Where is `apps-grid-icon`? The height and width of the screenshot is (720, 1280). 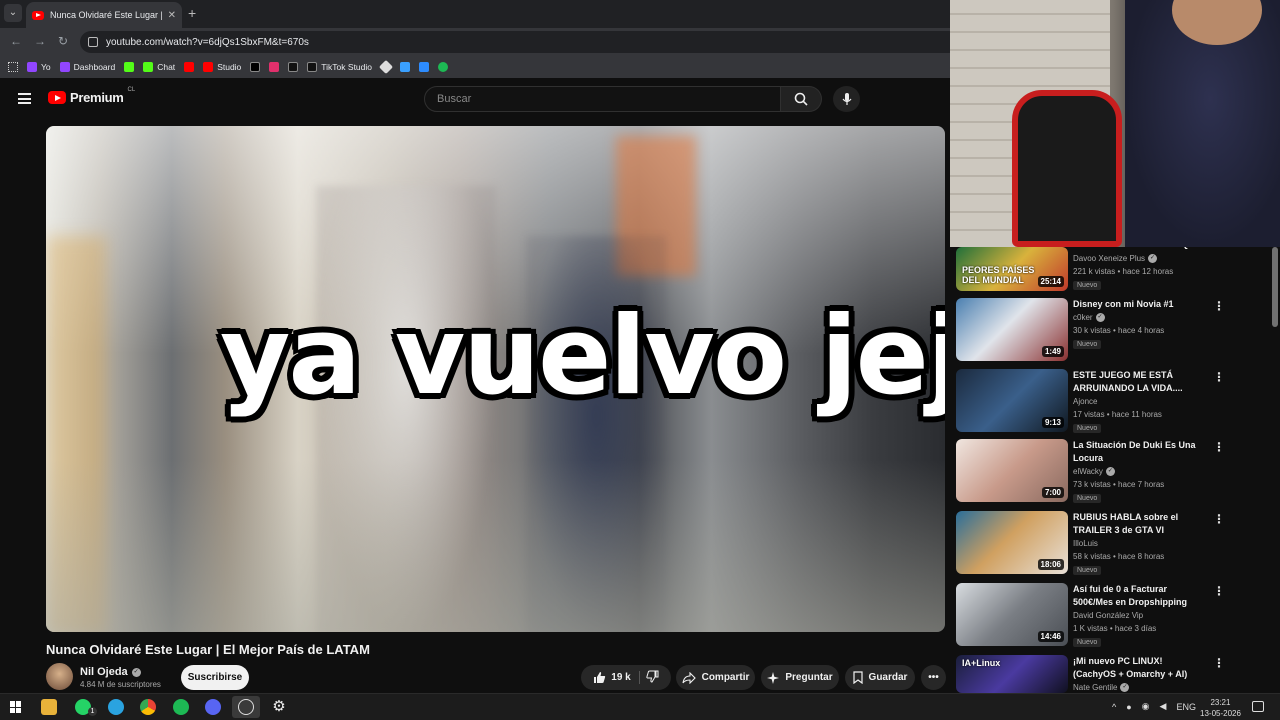
apps-grid-icon is located at coordinates (13, 67).